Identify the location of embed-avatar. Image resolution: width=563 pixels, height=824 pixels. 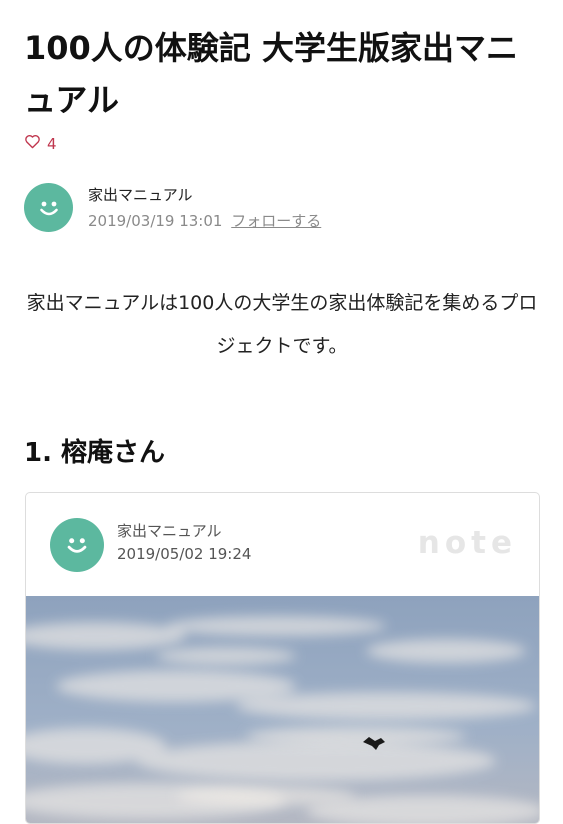
(77, 545).